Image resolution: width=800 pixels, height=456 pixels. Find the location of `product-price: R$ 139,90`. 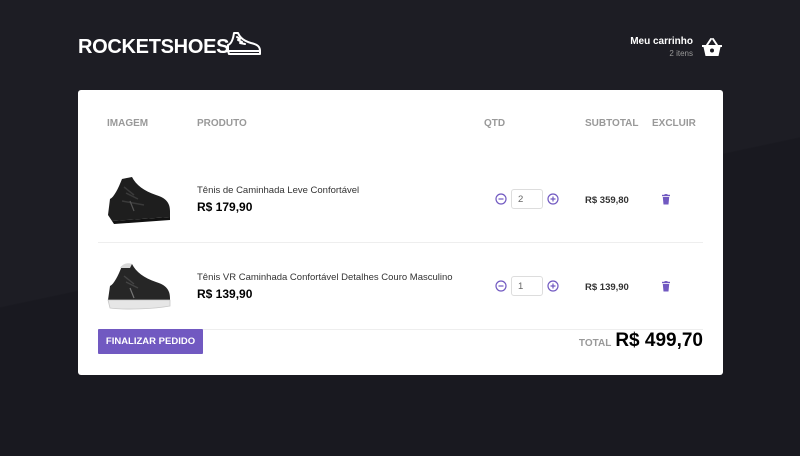

product-price: R$ 139,90 is located at coordinates (225, 293).